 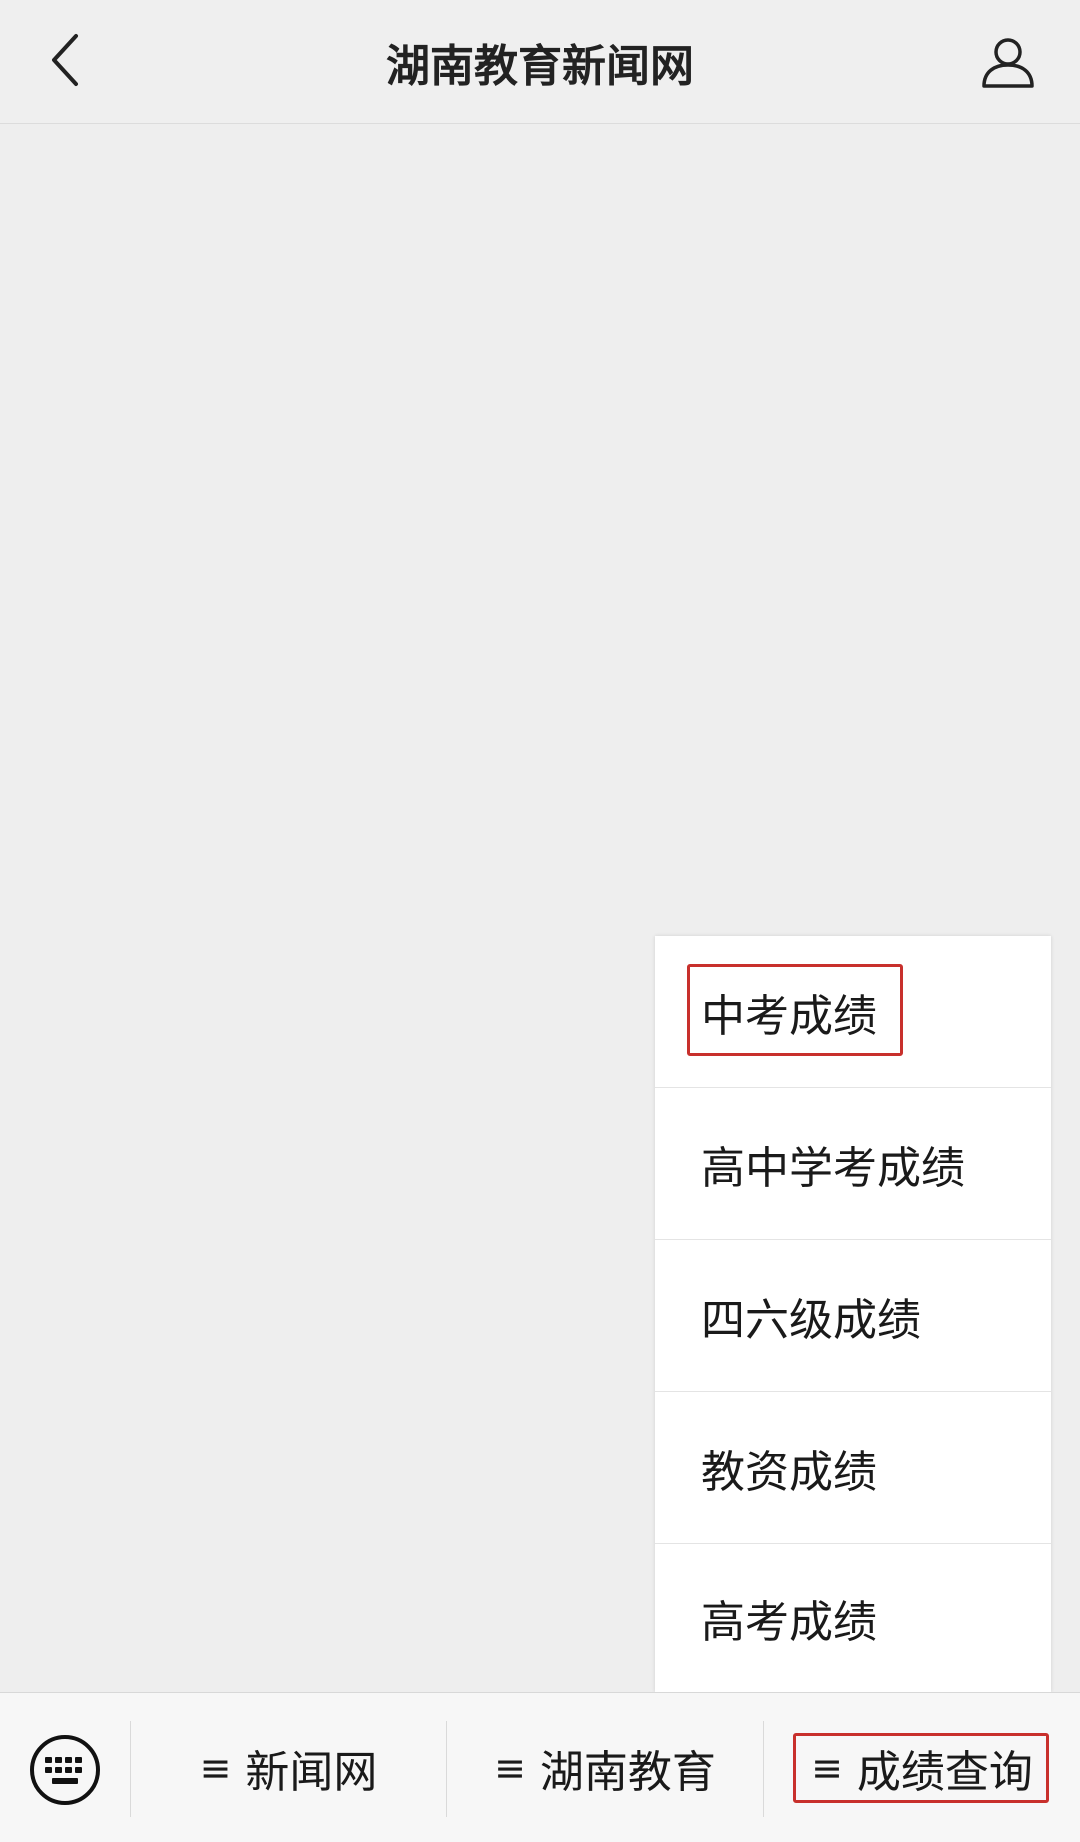 What do you see at coordinates (811, 1320) in the screenshot?
I see `menu-item-label: 四六级成绩` at bounding box center [811, 1320].